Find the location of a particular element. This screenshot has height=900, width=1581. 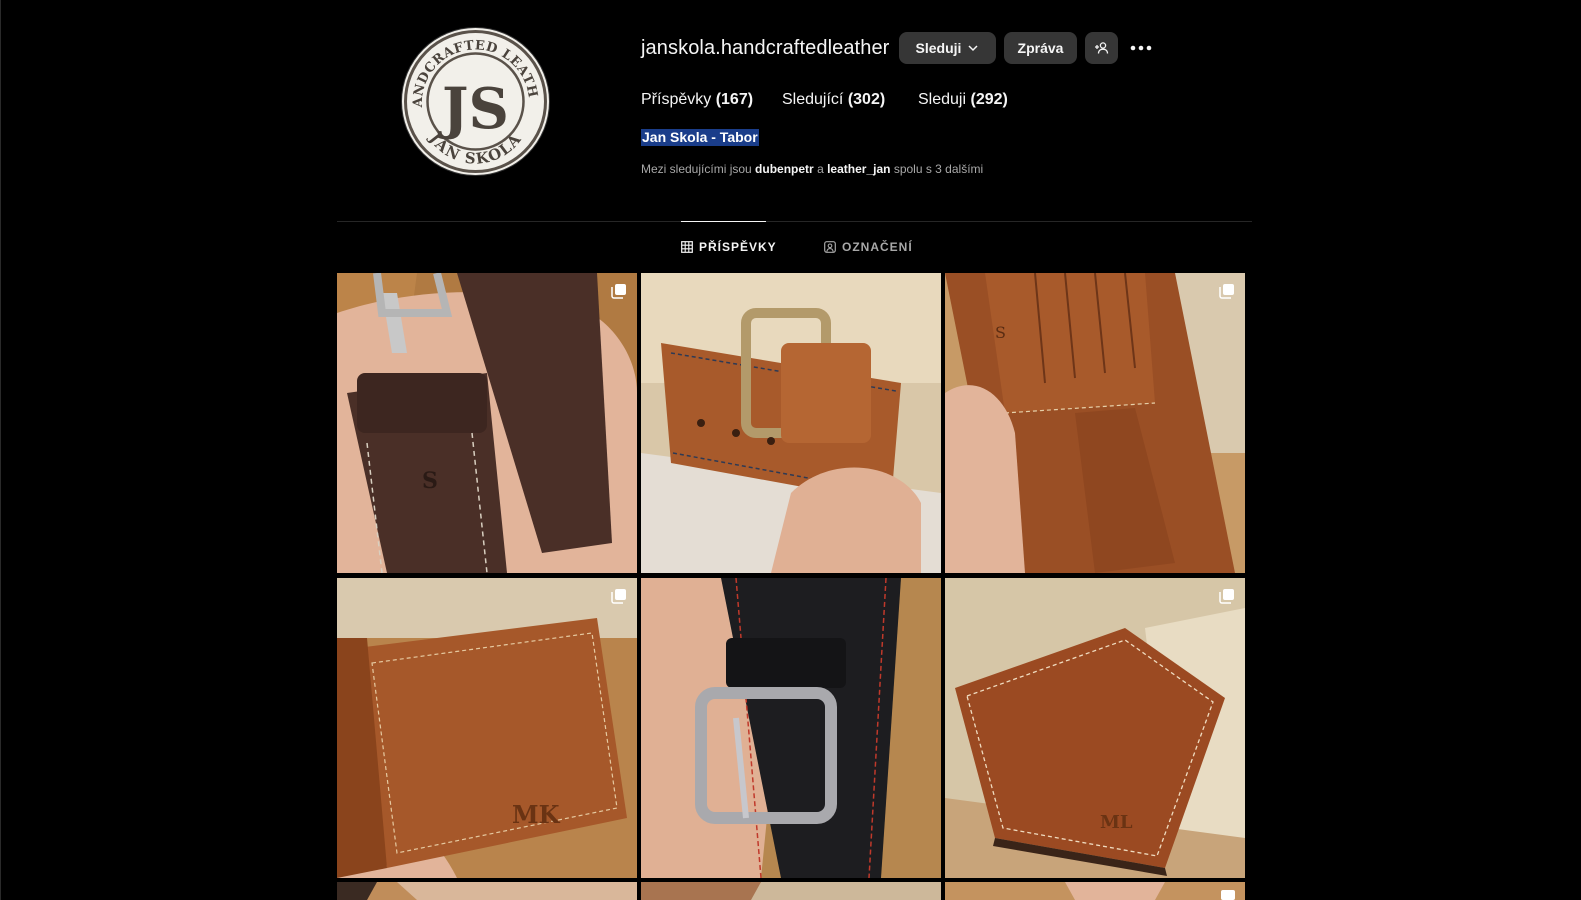

post-image: MK is located at coordinates (487, 728).